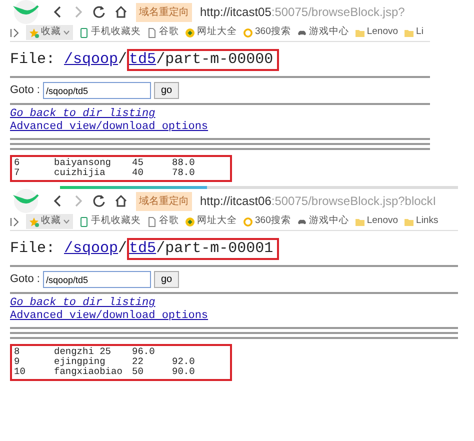 This screenshot has height=441, width=474. Describe the element at coordinates (138, 163) in the screenshot. I see `data-cell-text: 45` at that location.